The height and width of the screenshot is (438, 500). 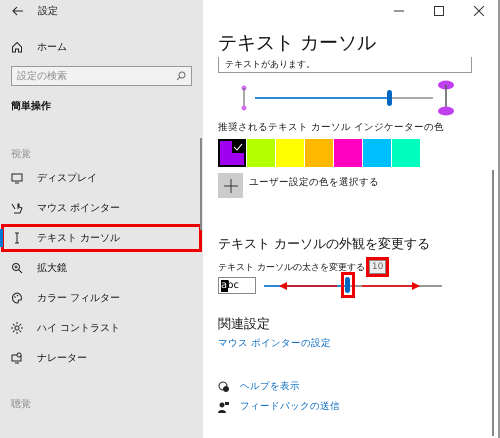 What do you see at coordinates (17, 328) in the screenshot?
I see `sun-icon` at bounding box center [17, 328].